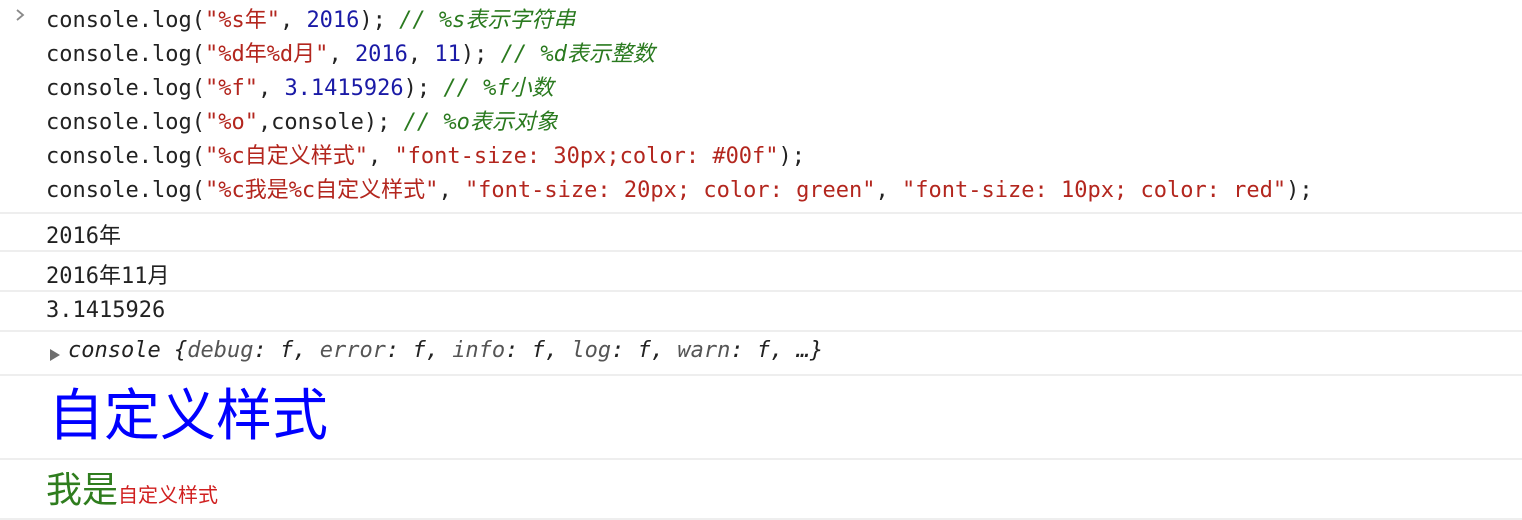  What do you see at coordinates (810, 350) in the screenshot?
I see `object-more: …}` at bounding box center [810, 350].